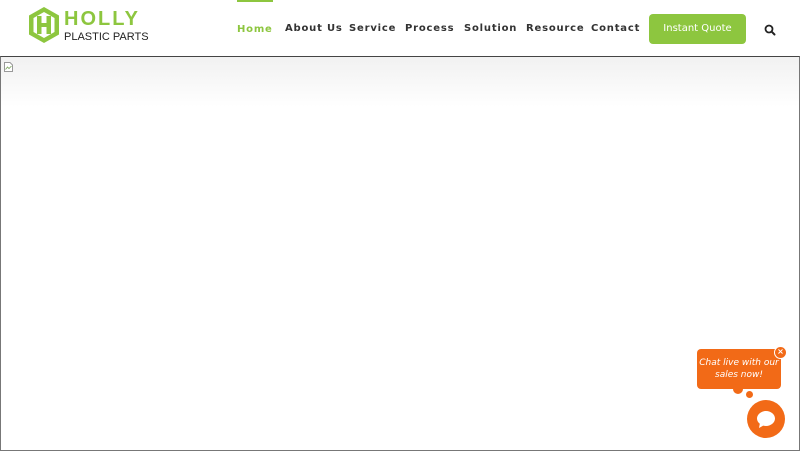 This screenshot has height=451, width=800. Describe the element at coordinates (8, 68) in the screenshot. I see `broken-image-icon` at that location.